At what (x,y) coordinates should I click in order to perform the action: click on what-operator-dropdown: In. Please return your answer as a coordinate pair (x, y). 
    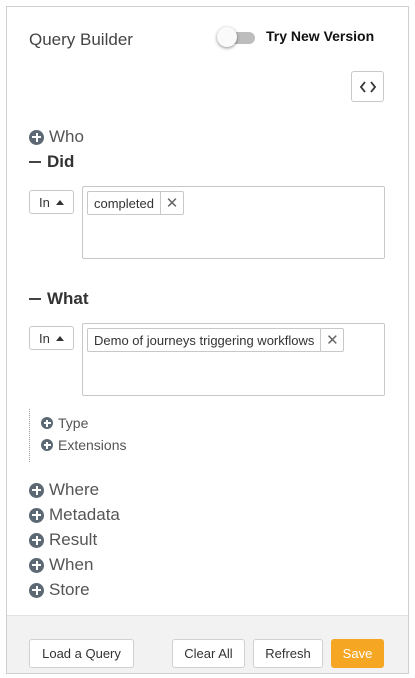
    Looking at the image, I should click on (51, 338).